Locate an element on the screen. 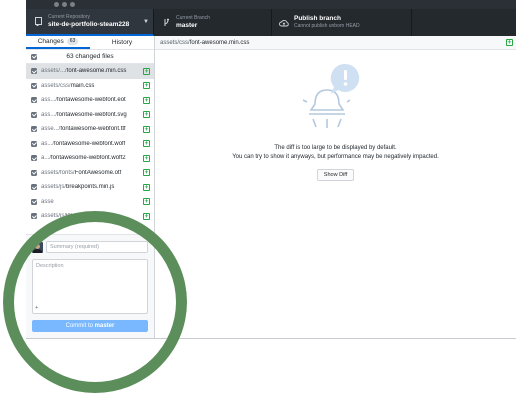 The image size is (516, 398). file-list-item: ass.../fontawesome-webfont.eot + is located at coordinates (90, 100).